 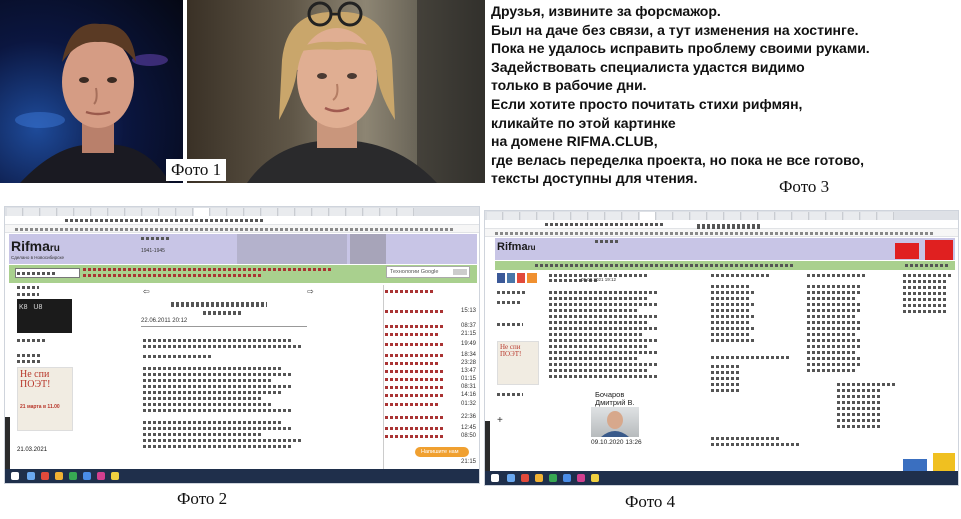 What do you see at coordinates (92, 103) in the screenshot?
I see `portrait-man` at bounding box center [92, 103].